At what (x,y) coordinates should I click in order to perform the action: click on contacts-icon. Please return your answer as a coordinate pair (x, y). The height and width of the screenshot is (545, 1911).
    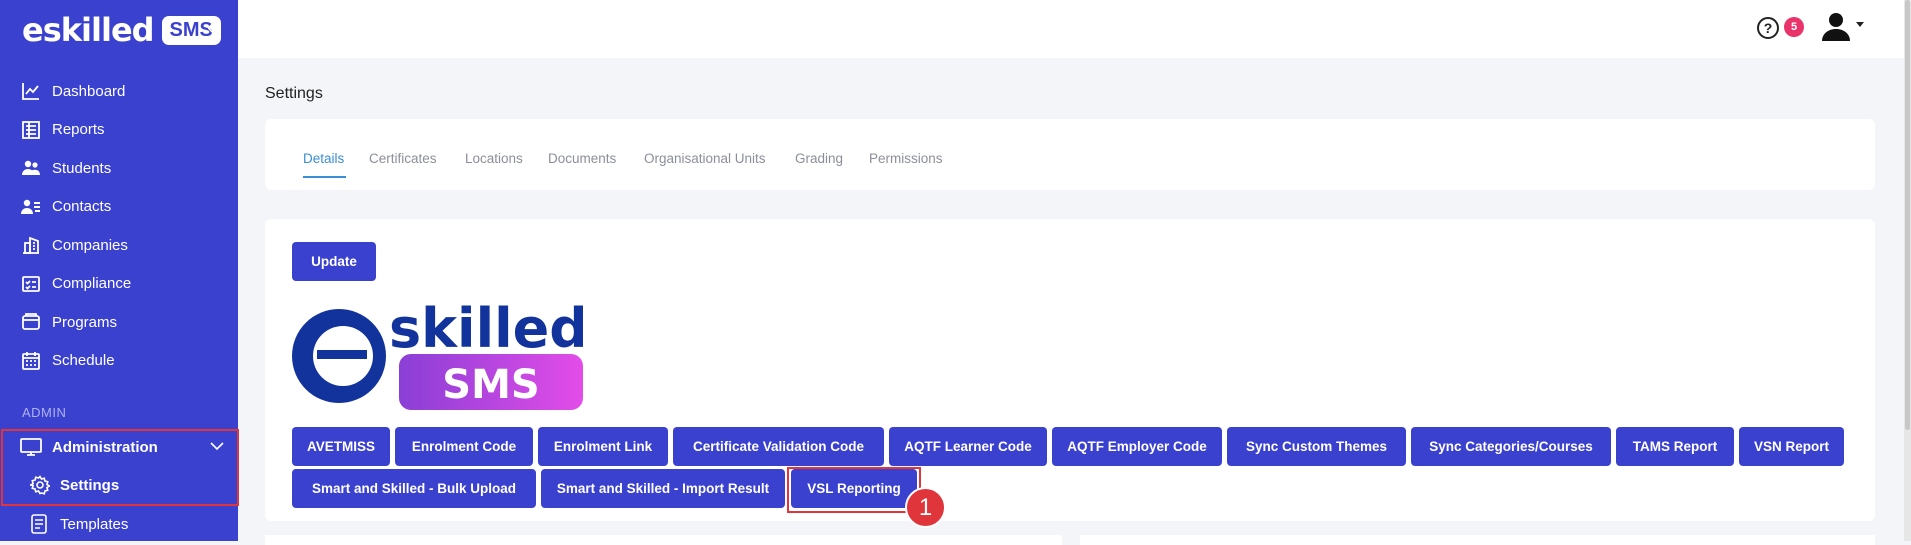
    Looking at the image, I should click on (30, 206).